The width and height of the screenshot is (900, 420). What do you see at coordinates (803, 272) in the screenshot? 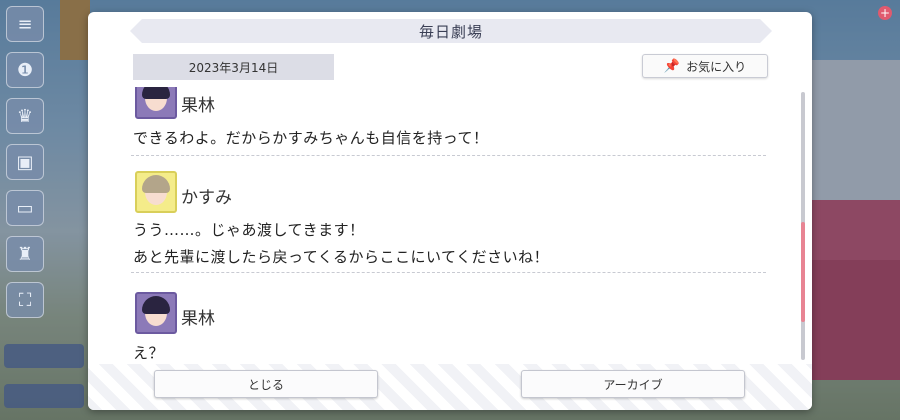
I see `scrollbar-thumb` at bounding box center [803, 272].